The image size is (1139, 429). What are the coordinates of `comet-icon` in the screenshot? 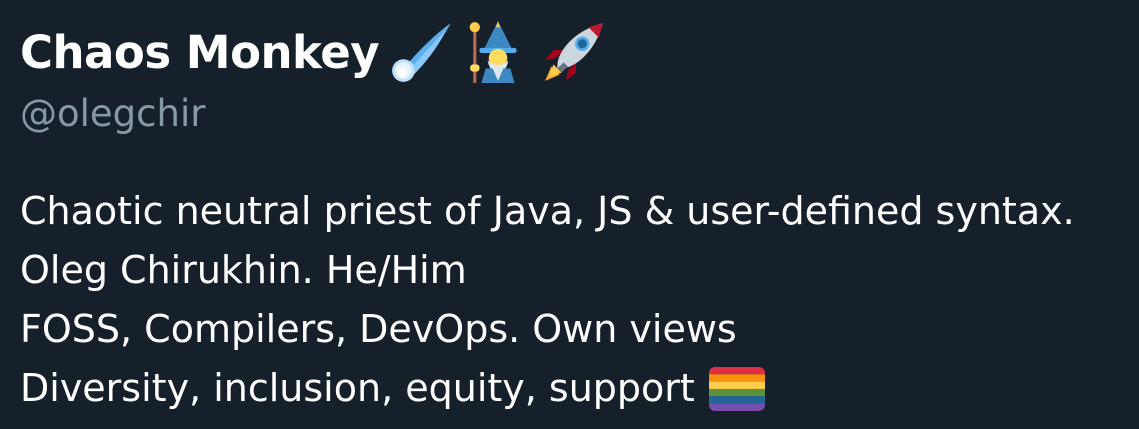 It's located at (422, 52).